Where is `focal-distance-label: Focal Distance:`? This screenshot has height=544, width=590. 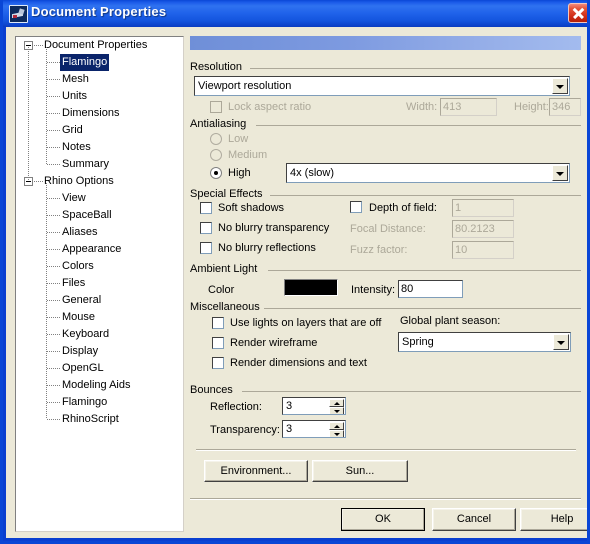 focal-distance-label: Focal Distance: is located at coordinates (388, 229).